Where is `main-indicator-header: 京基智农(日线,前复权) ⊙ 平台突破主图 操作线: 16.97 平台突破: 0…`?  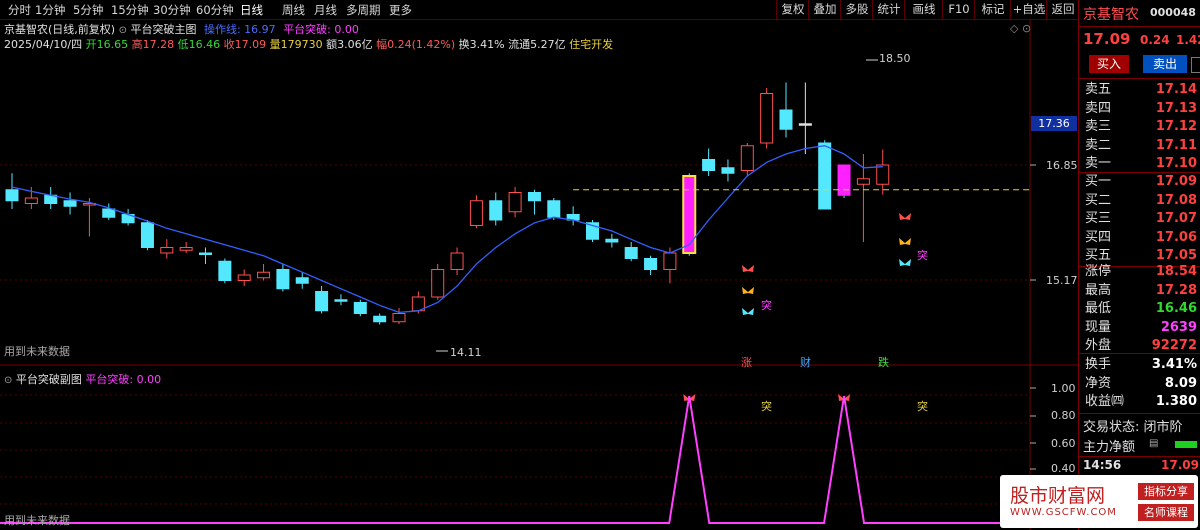
main-indicator-header: 京基智农(日线,前复权) ⊙ 平台突破主图 操作线: 16.97 平台突破: 0… is located at coordinates (181, 29).